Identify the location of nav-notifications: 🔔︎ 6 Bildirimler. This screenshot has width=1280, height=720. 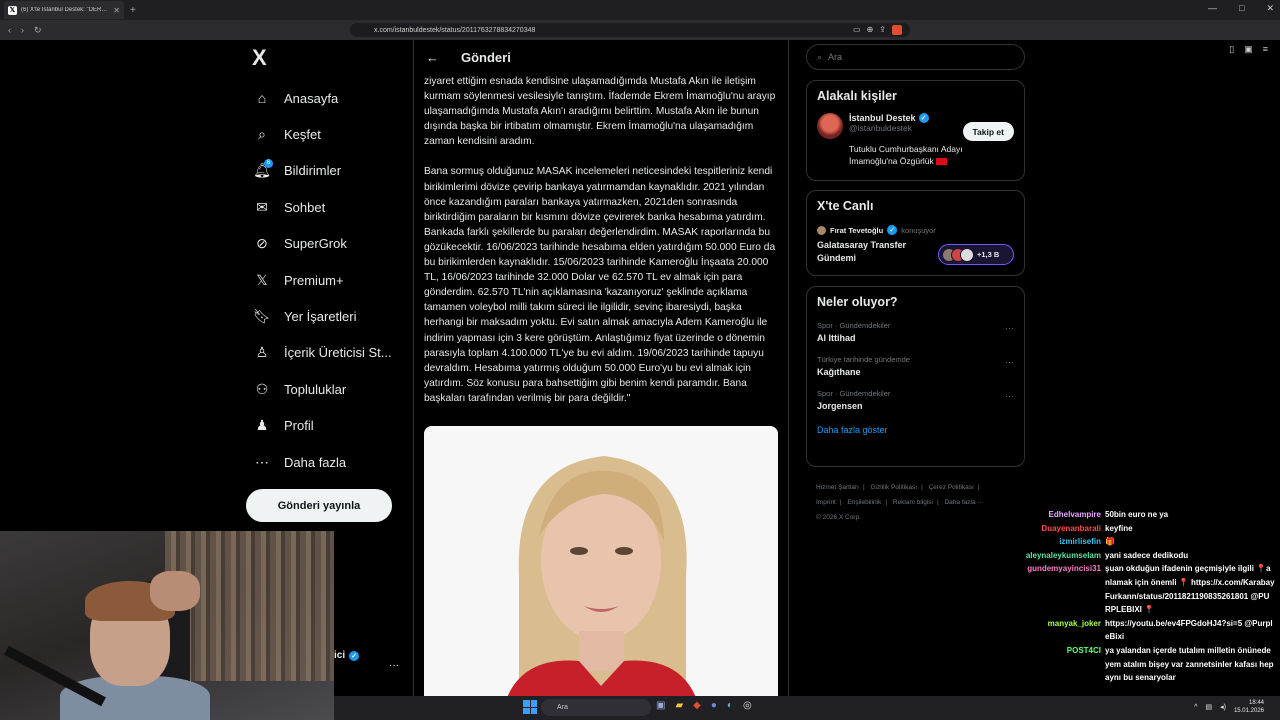
(326, 171).